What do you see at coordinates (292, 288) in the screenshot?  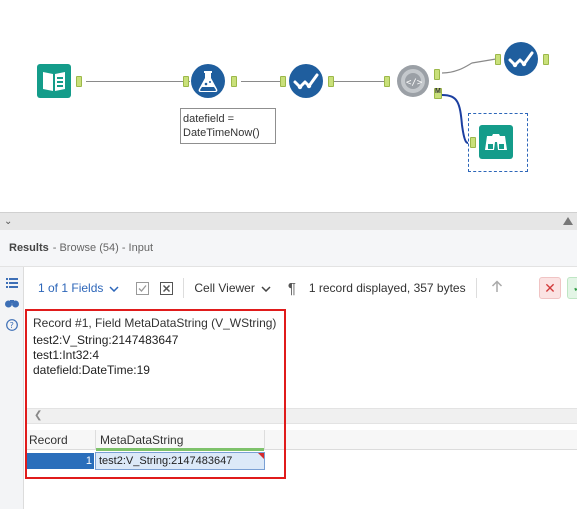 I see `pilcrow-icon: ¶` at bounding box center [292, 288].